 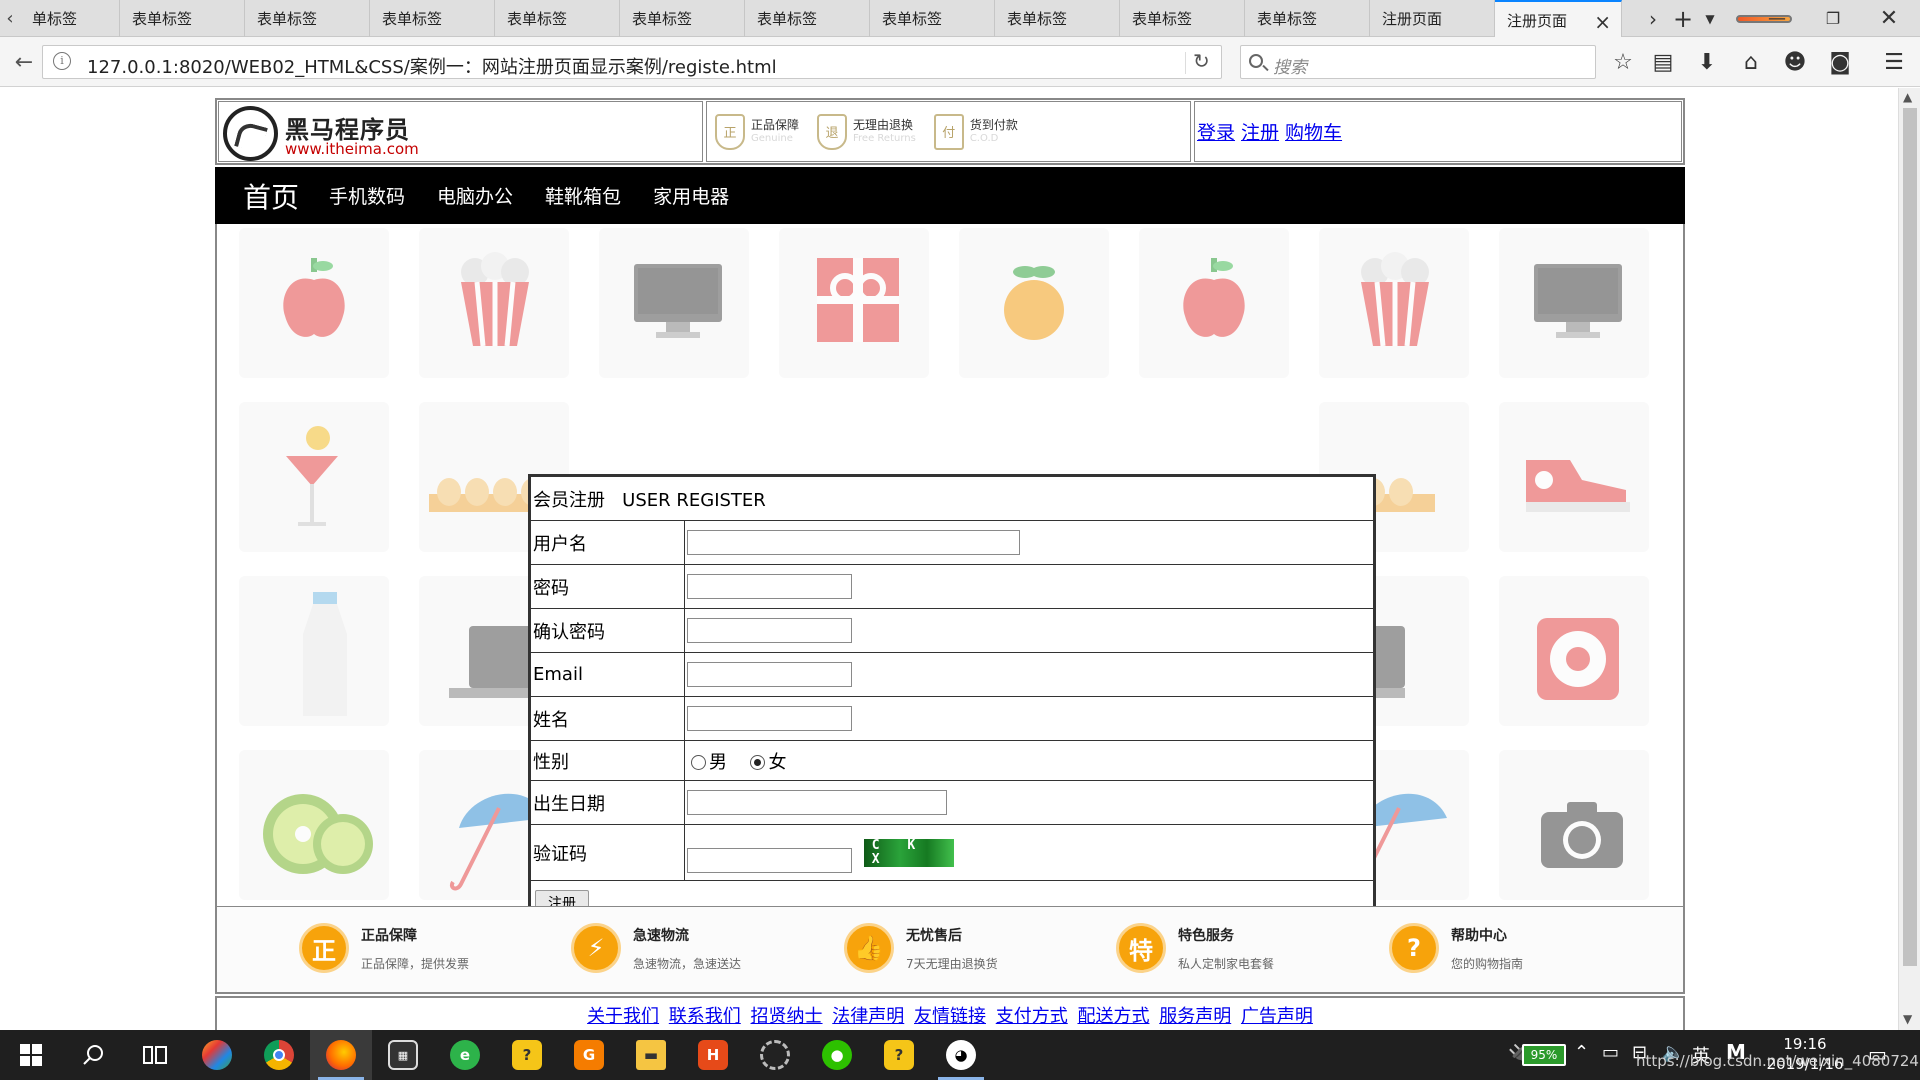 I want to click on service-express: ⚡ 急速物流急速物流，急速送达, so click(x=656, y=948).